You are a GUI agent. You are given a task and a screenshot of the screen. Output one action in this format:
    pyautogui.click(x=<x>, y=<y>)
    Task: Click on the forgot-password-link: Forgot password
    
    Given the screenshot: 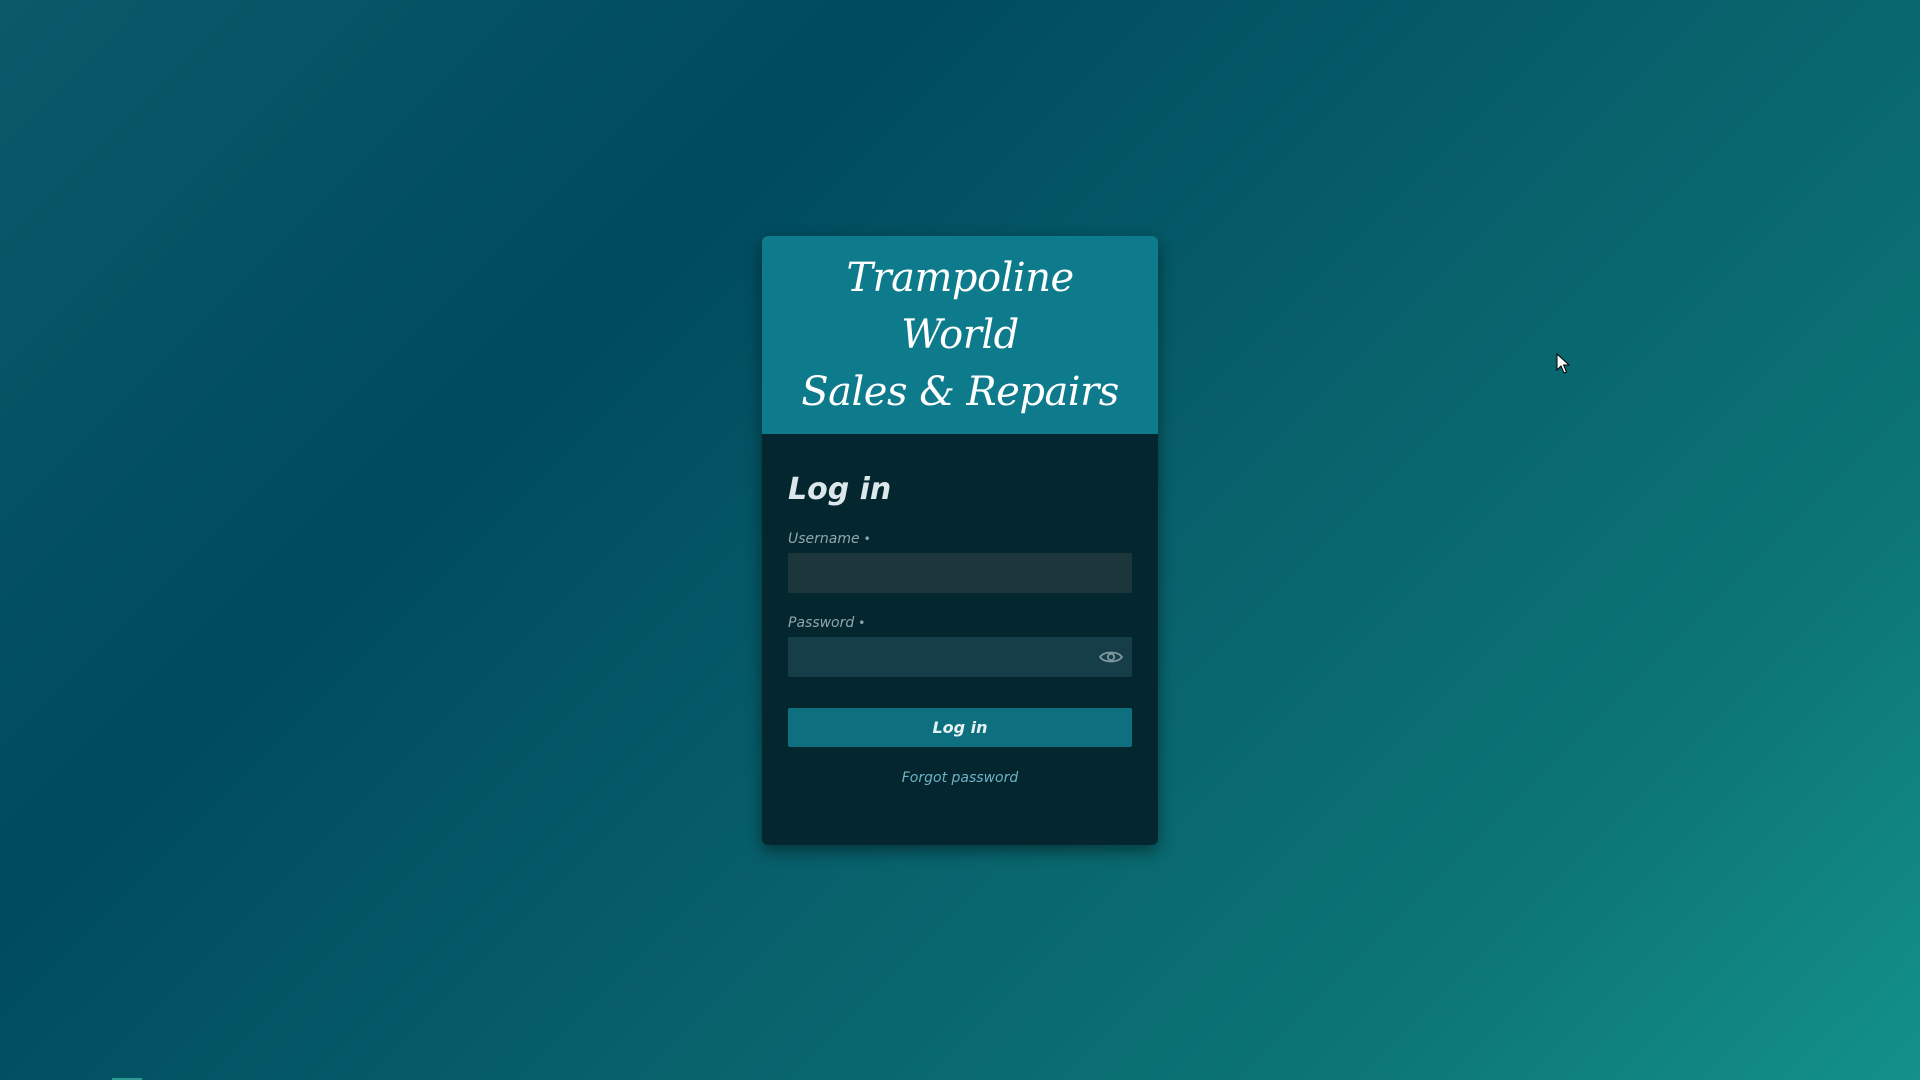 What is the action you would take?
    pyautogui.click(x=960, y=778)
    